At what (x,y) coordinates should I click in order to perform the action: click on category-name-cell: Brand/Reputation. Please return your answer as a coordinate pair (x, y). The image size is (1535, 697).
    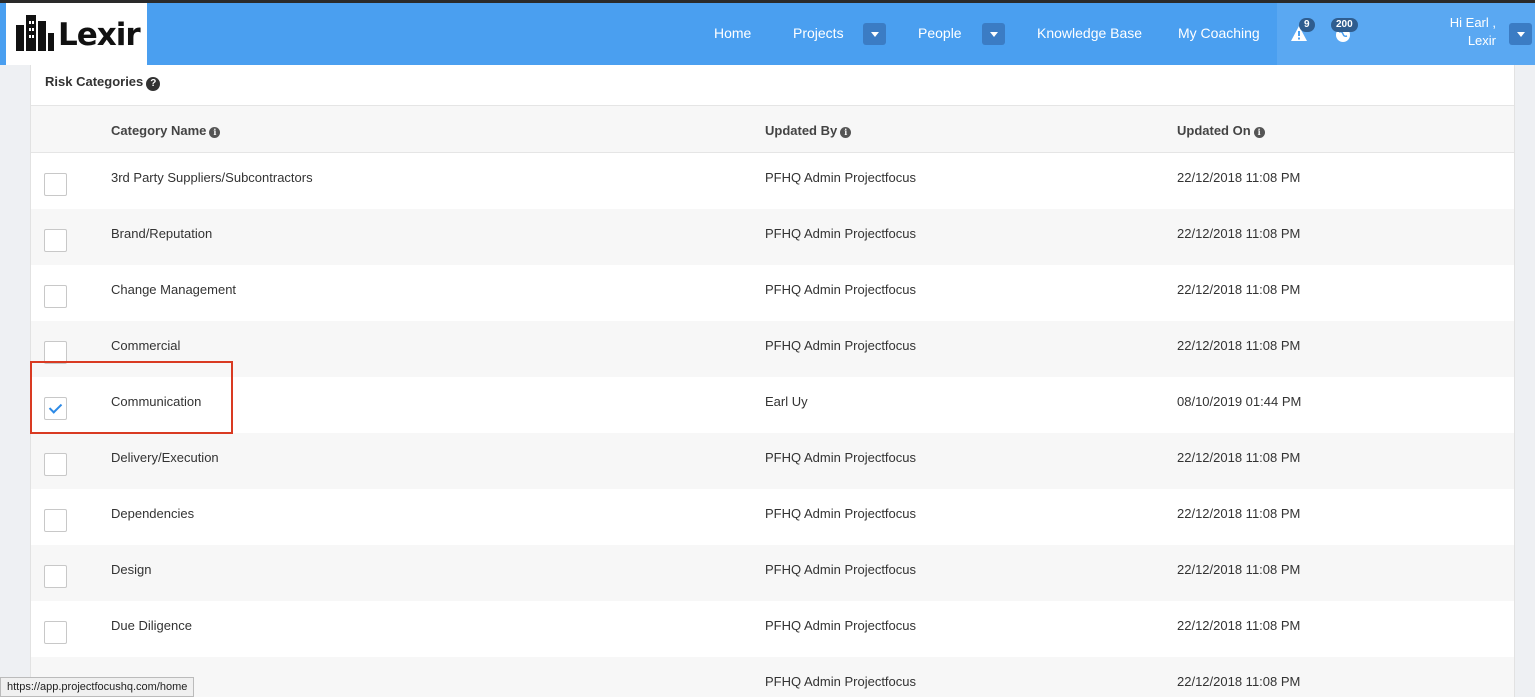
    Looking at the image, I should click on (162, 233).